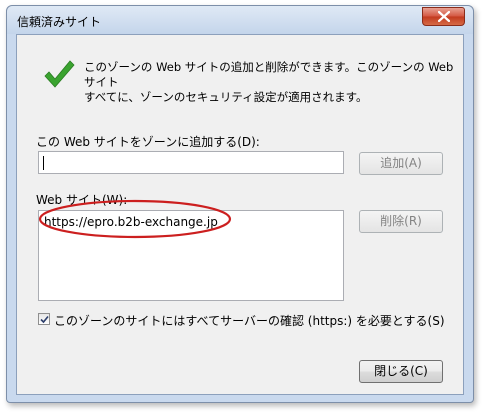  What do you see at coordinates (401, 371) in the screenshot?
I see `close-button: 閉じる(C)` at bounding box center [401, 371].